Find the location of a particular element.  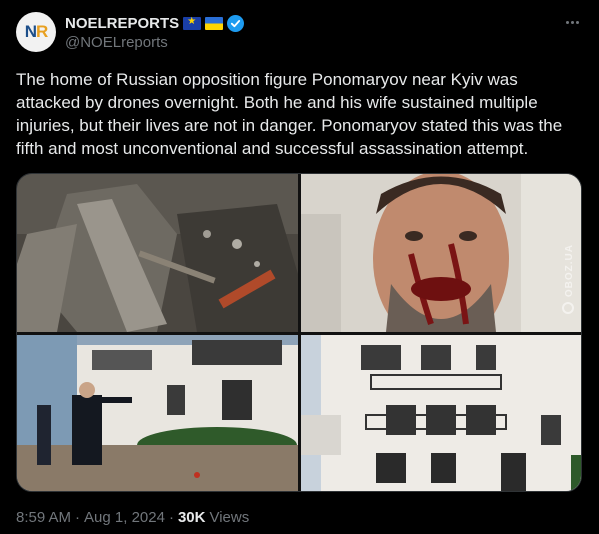

views-count: 30K is located at coordinates (191, 517).